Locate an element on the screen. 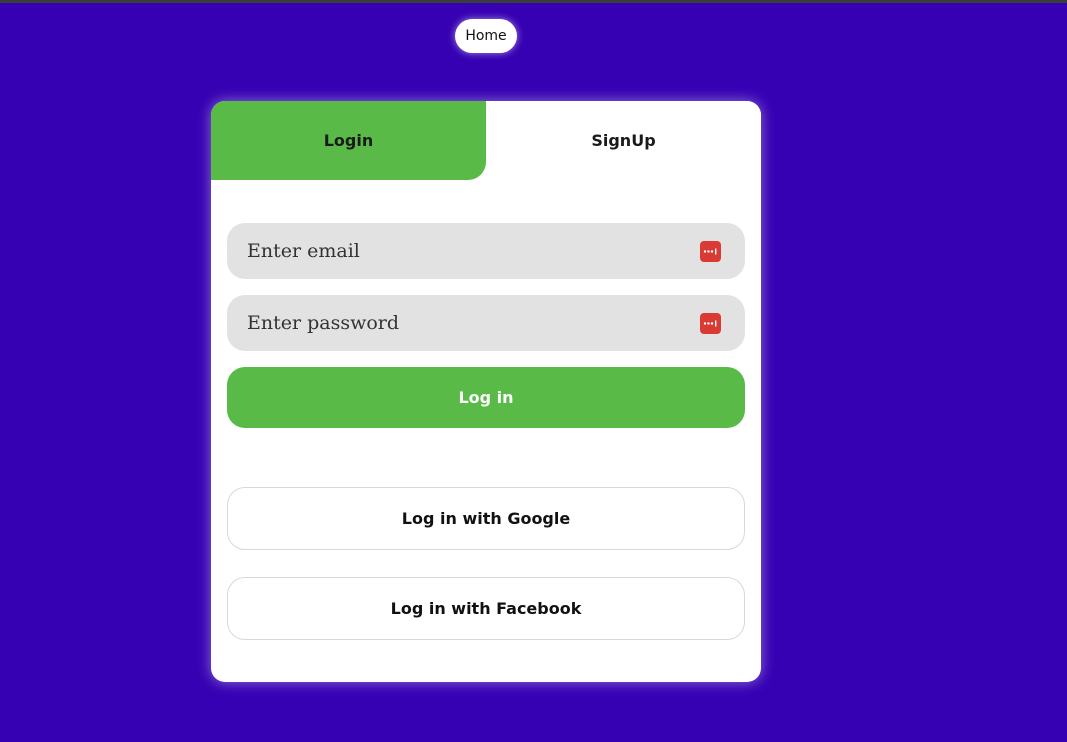 This screenshot has height=742, width=1067. facebook-login-button: Log in with Facebook is located at coordinates (486, 608).